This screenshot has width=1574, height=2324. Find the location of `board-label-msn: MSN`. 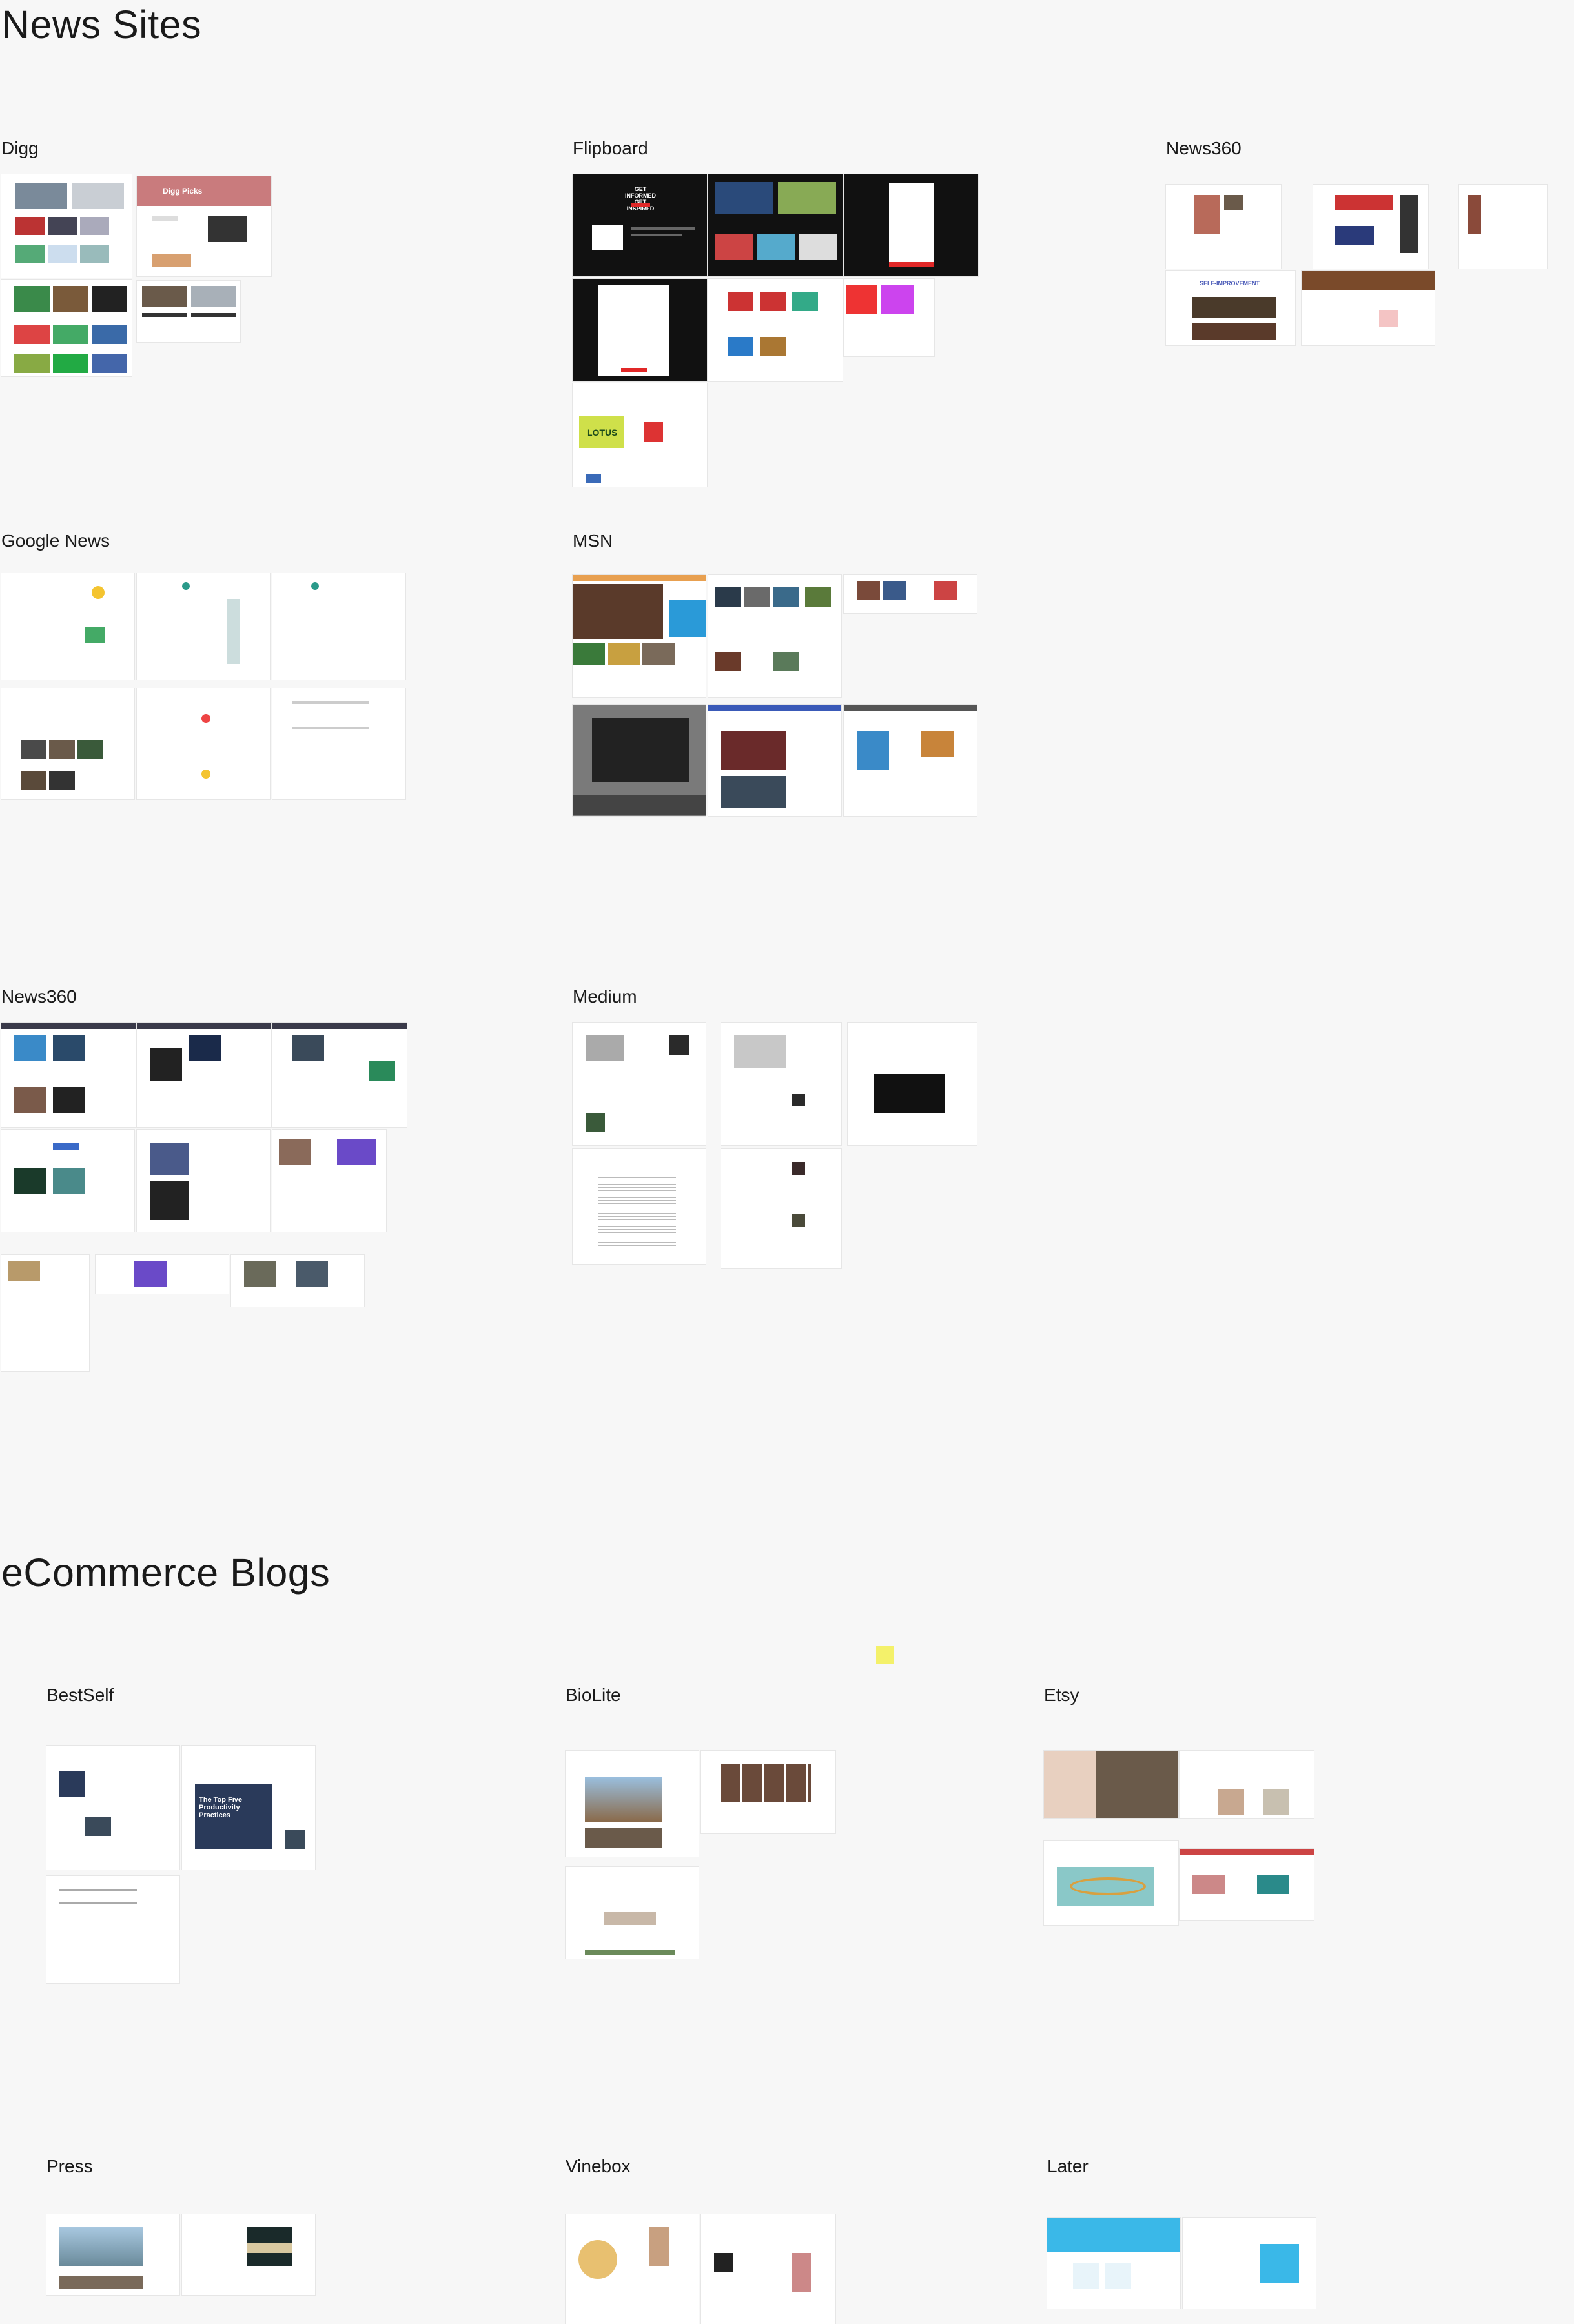

board-label-msn: MSN is located at coordinates (593, 541).